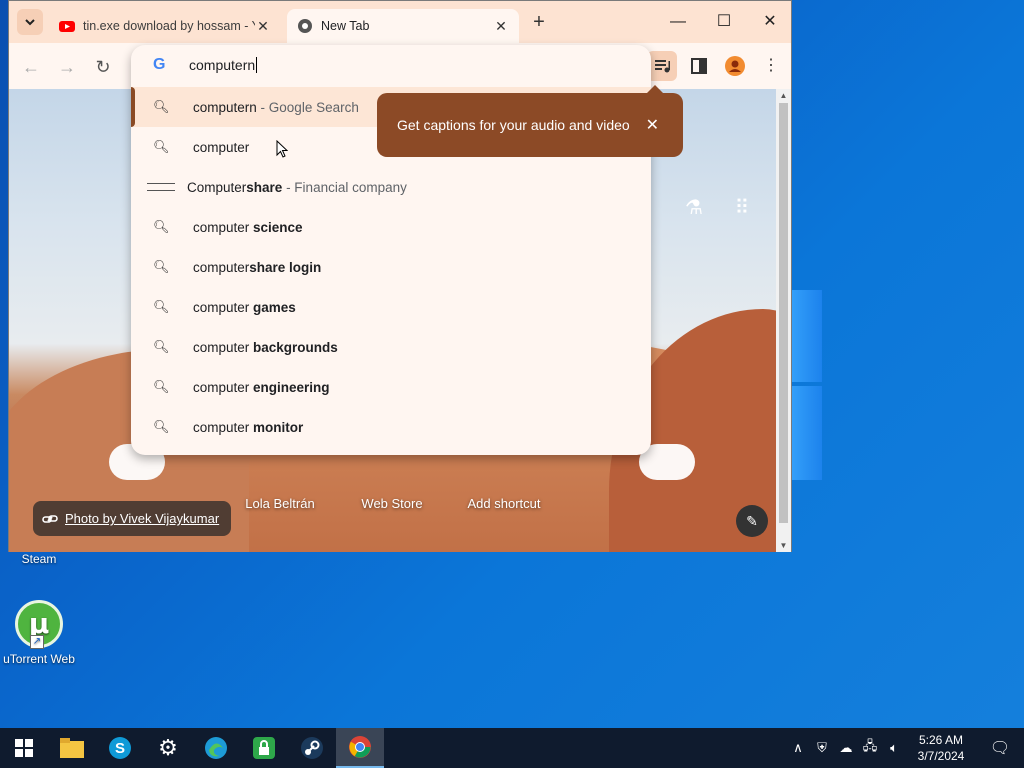 The image size is (1024, 768). I want to click on clock-time: 5:26 AM, so click(941, 740).